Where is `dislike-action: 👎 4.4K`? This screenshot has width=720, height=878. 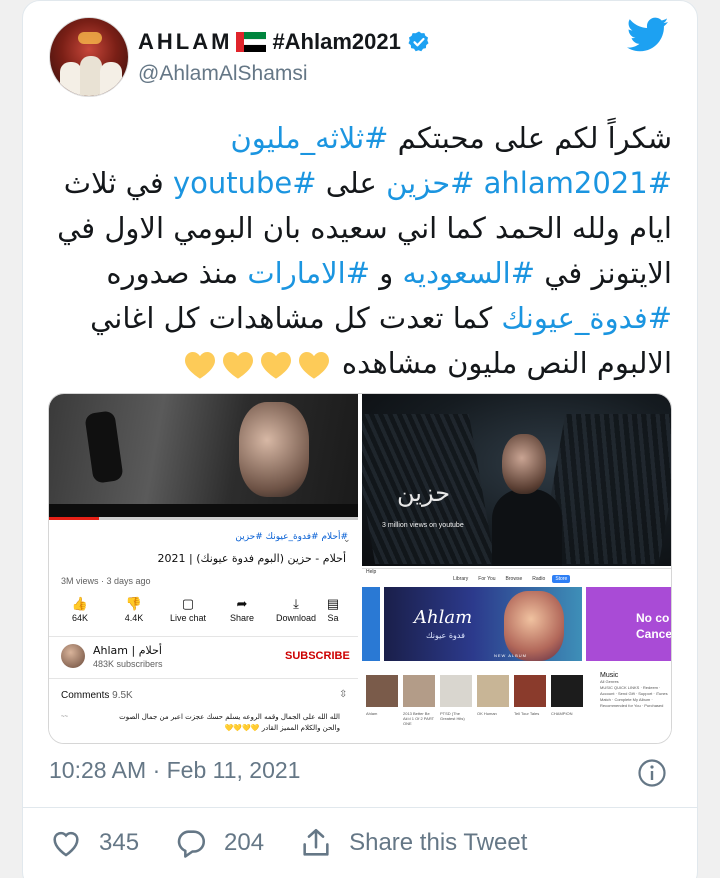 dislike-action: 👎 4.4K is located at coordinates (134, 613).